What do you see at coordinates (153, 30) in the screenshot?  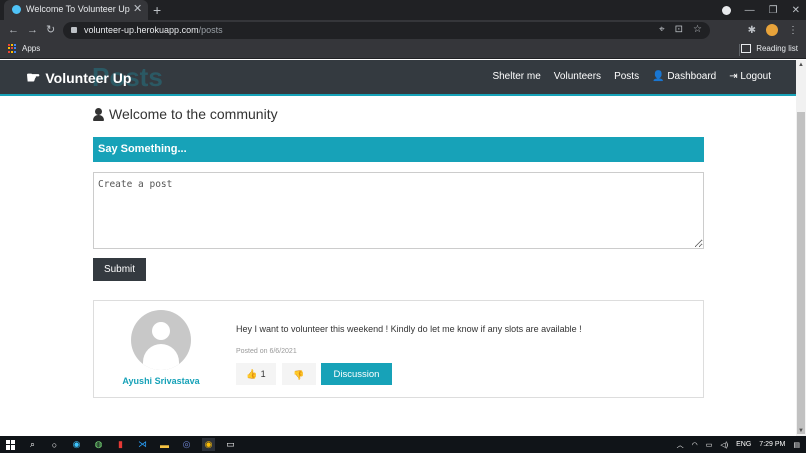 I see `url-text: volunteer-up.herokuapp.com/posts` at bounding box center [153, 30].